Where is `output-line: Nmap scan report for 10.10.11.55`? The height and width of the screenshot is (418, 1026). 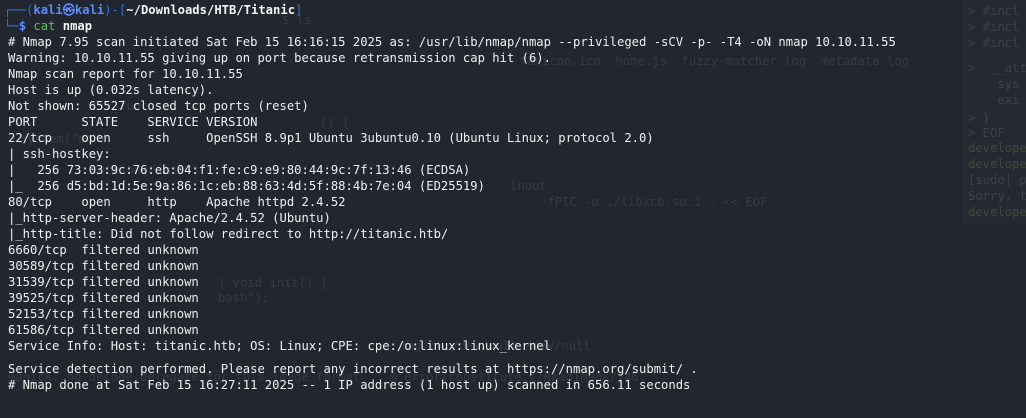 output-line: Nmap scan report for 10.10.11.55 is located at coordinates (125, 74).